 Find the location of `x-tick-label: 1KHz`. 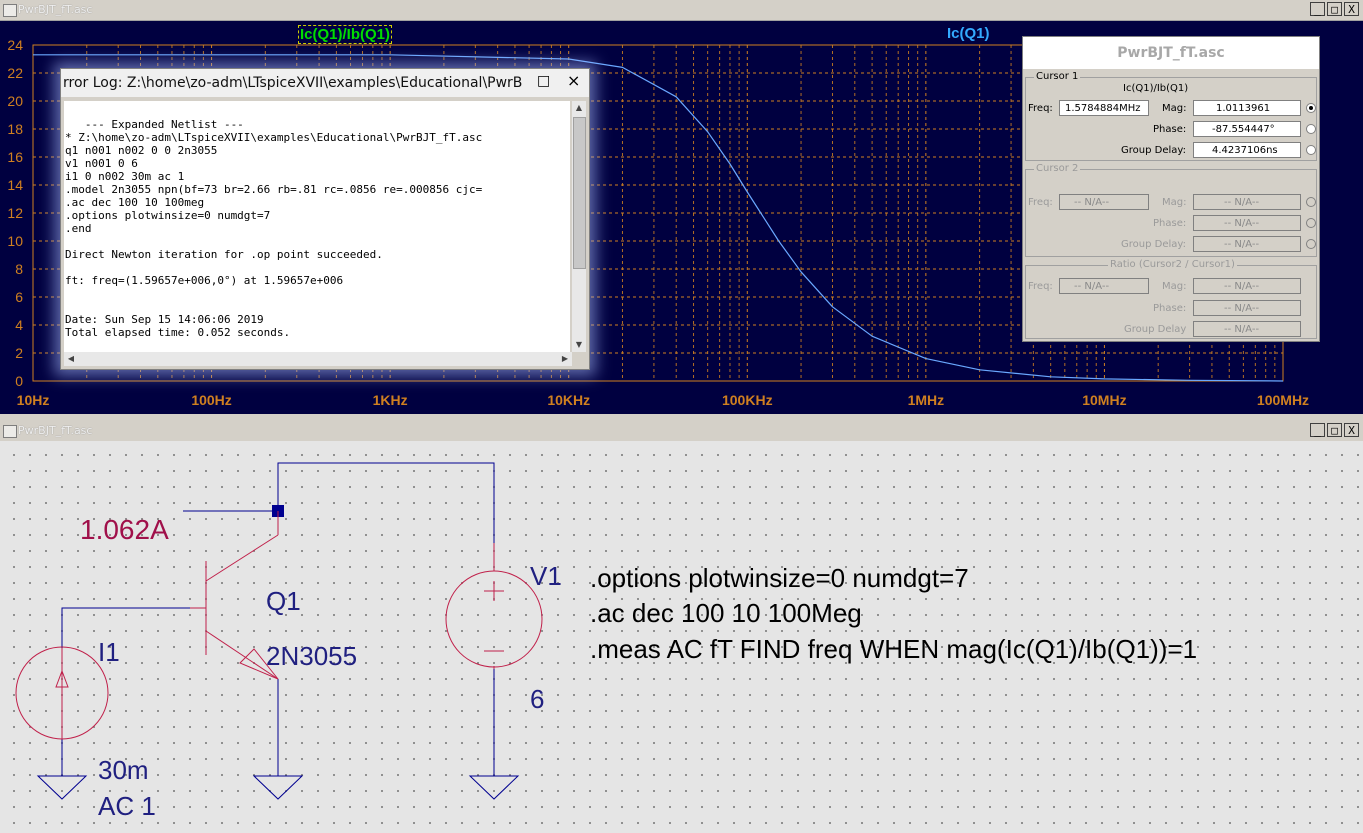

x-tick-label: 1KHz is located at coordinates (390, 400).